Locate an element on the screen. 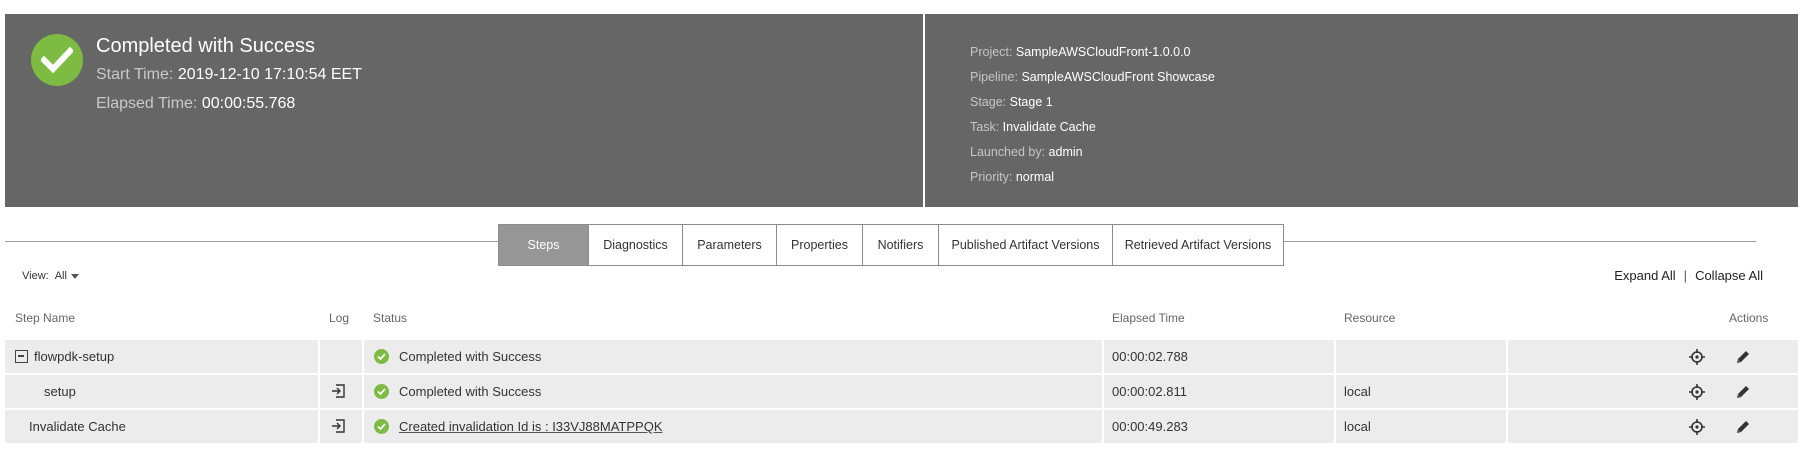  meta-label: Task: is located at coordinates (985, 127).